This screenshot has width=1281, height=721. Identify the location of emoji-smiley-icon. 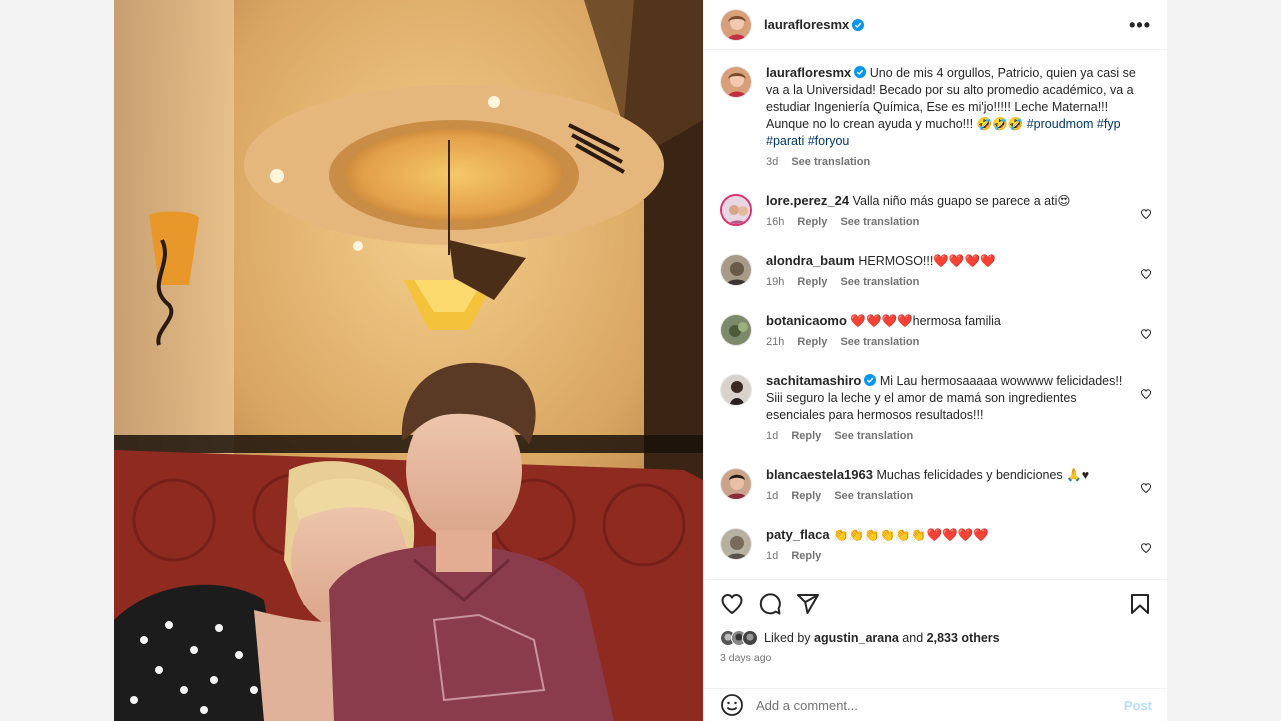
(732, 705).